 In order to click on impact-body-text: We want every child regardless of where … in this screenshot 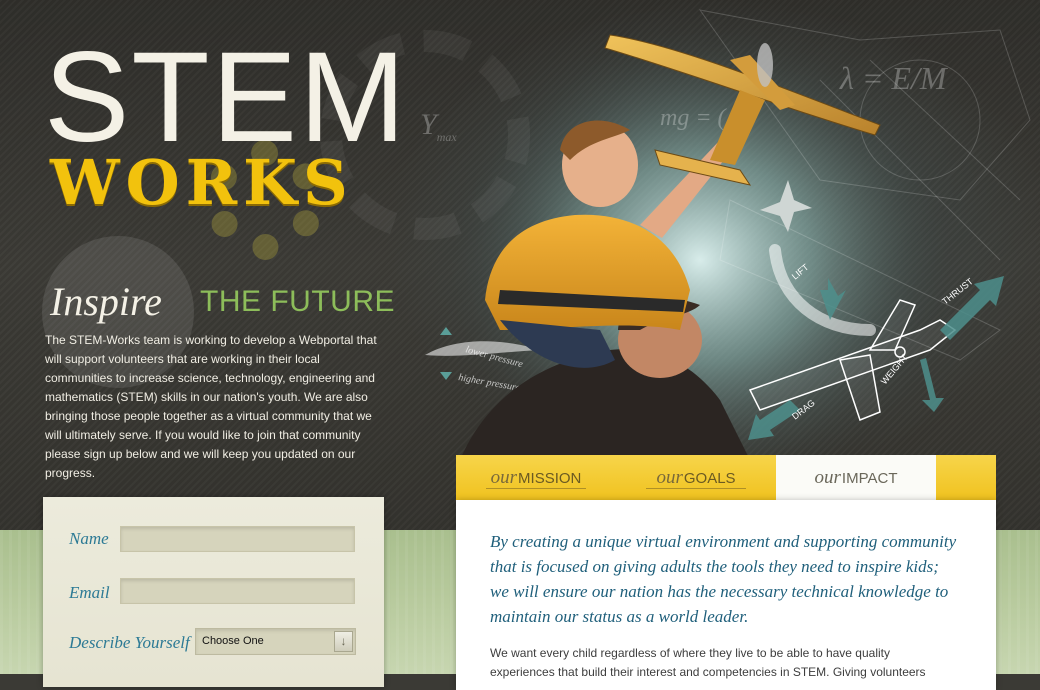, I will do `click(708, 662)`.